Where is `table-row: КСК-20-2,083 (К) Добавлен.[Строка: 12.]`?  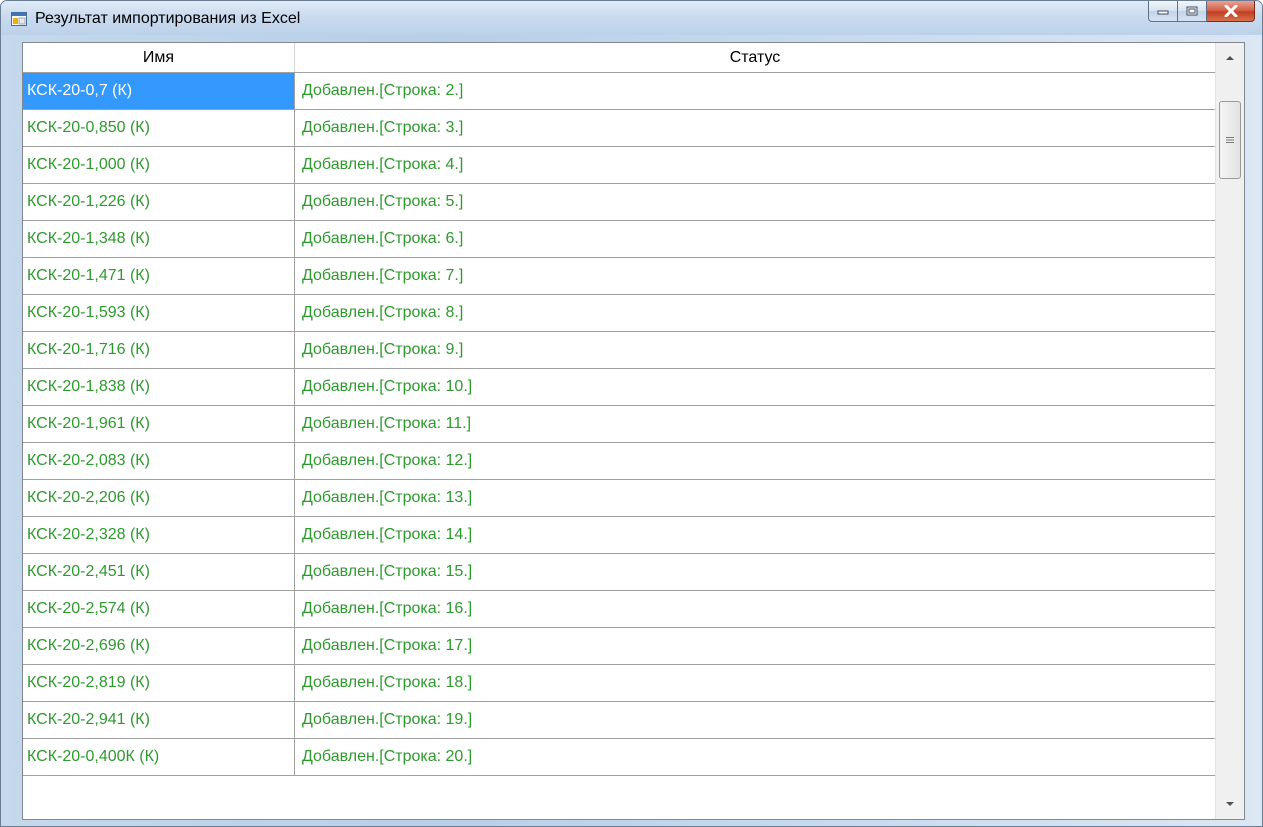 table-row: КСК-20-2,083 (К) Добавлен.[Строка: 12.] is located at coordinates (619, 461).